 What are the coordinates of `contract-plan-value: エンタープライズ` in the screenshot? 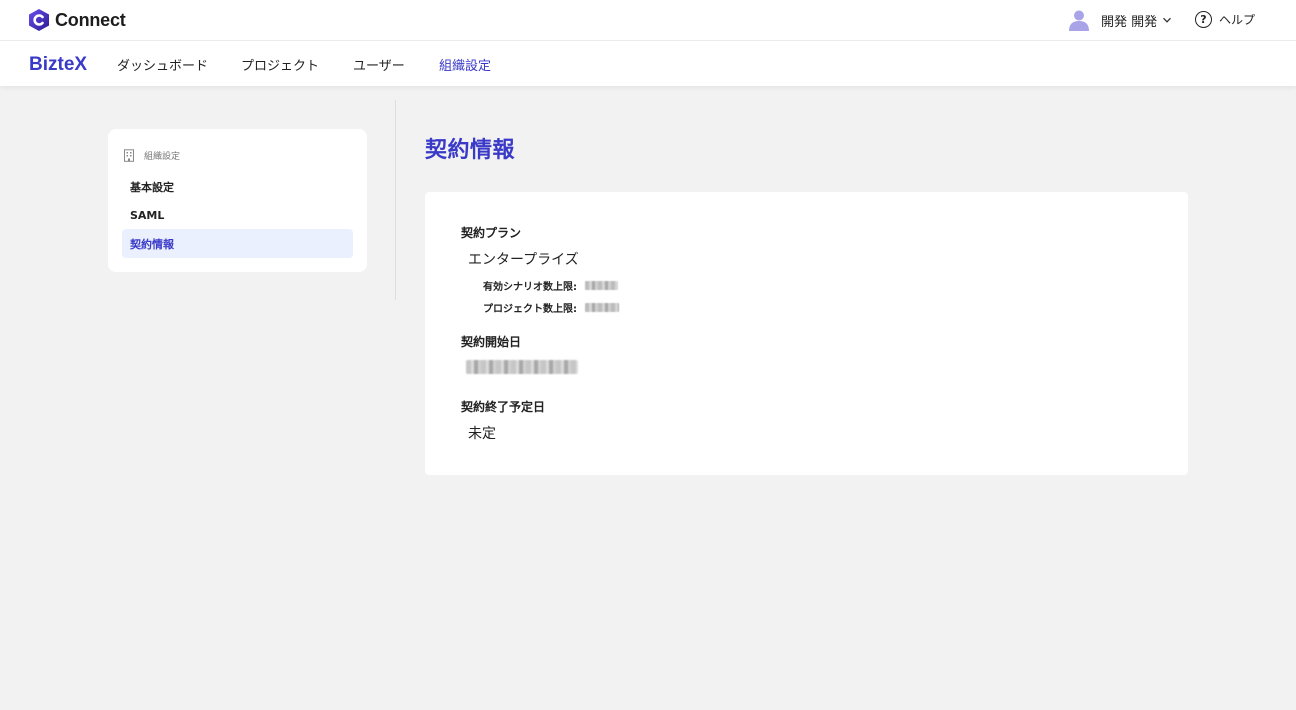 It's located at (523, 260).